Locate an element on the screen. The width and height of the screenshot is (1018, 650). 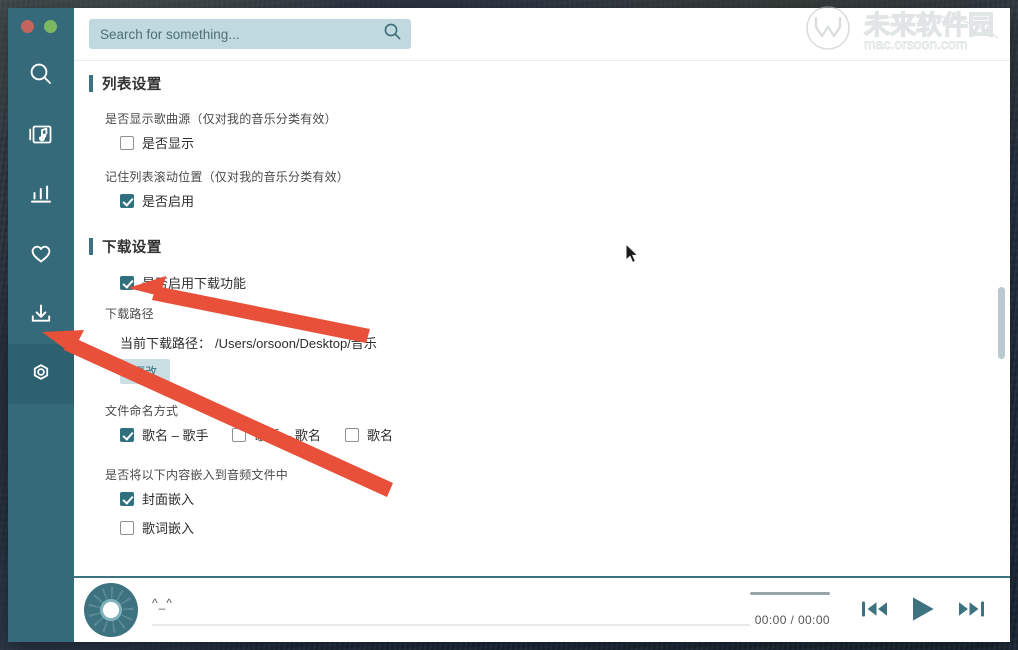
playback-progress-bar is located at coordinates (451, 625).